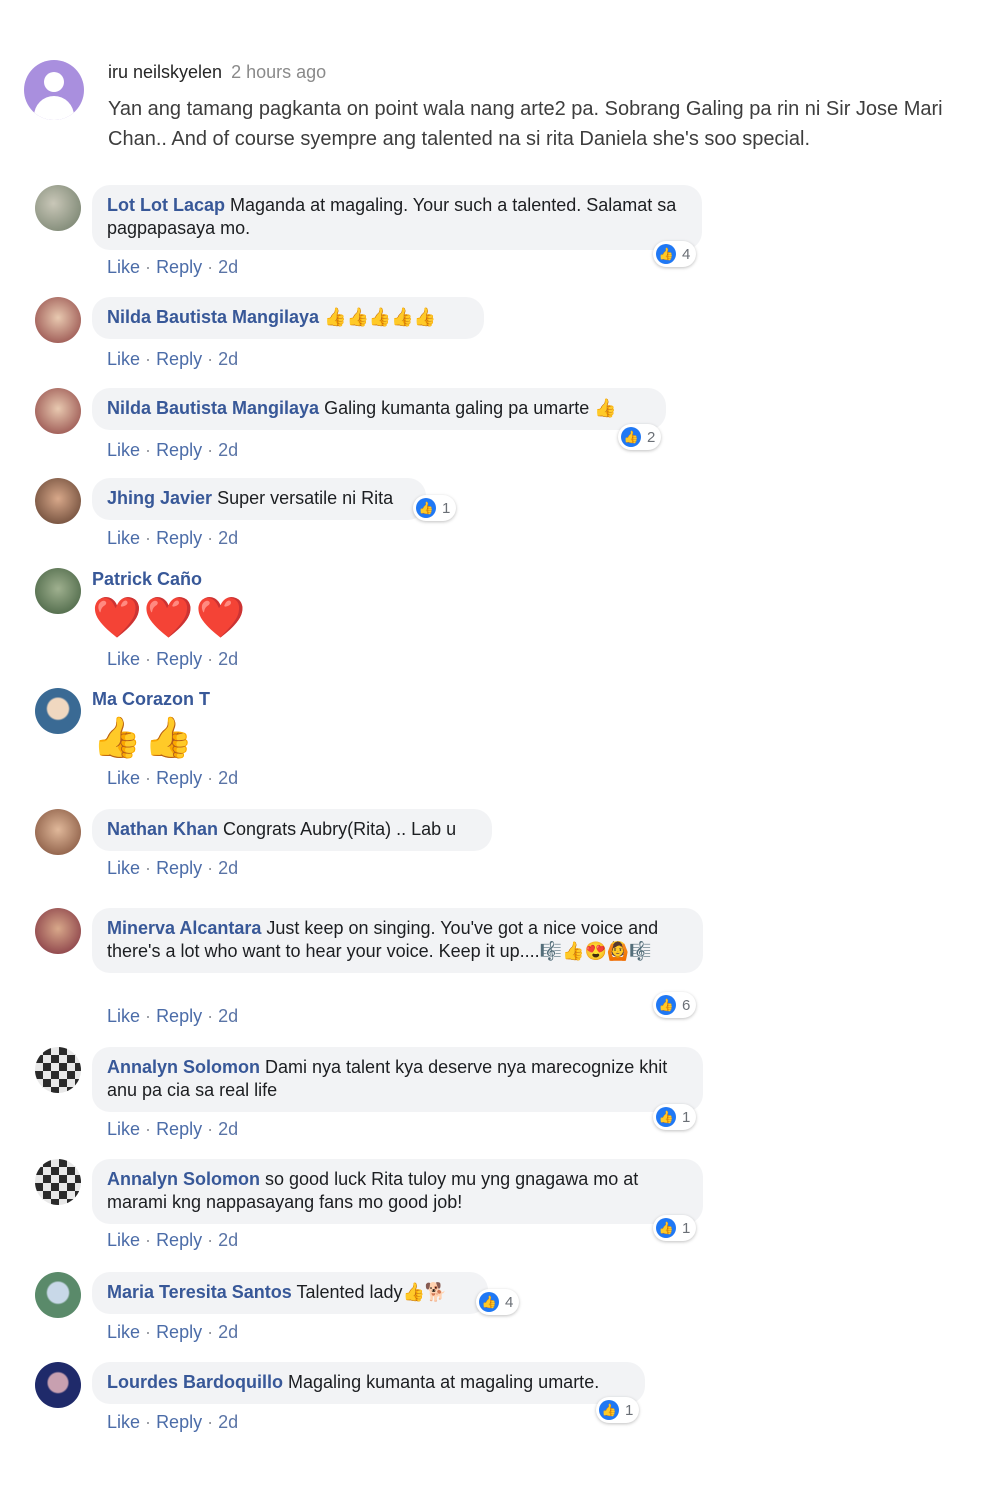  What do you see at coordinates (162, 829) in the screenshot?
I see `author-name: Nathan Khan` at bounding box center [162, 829].